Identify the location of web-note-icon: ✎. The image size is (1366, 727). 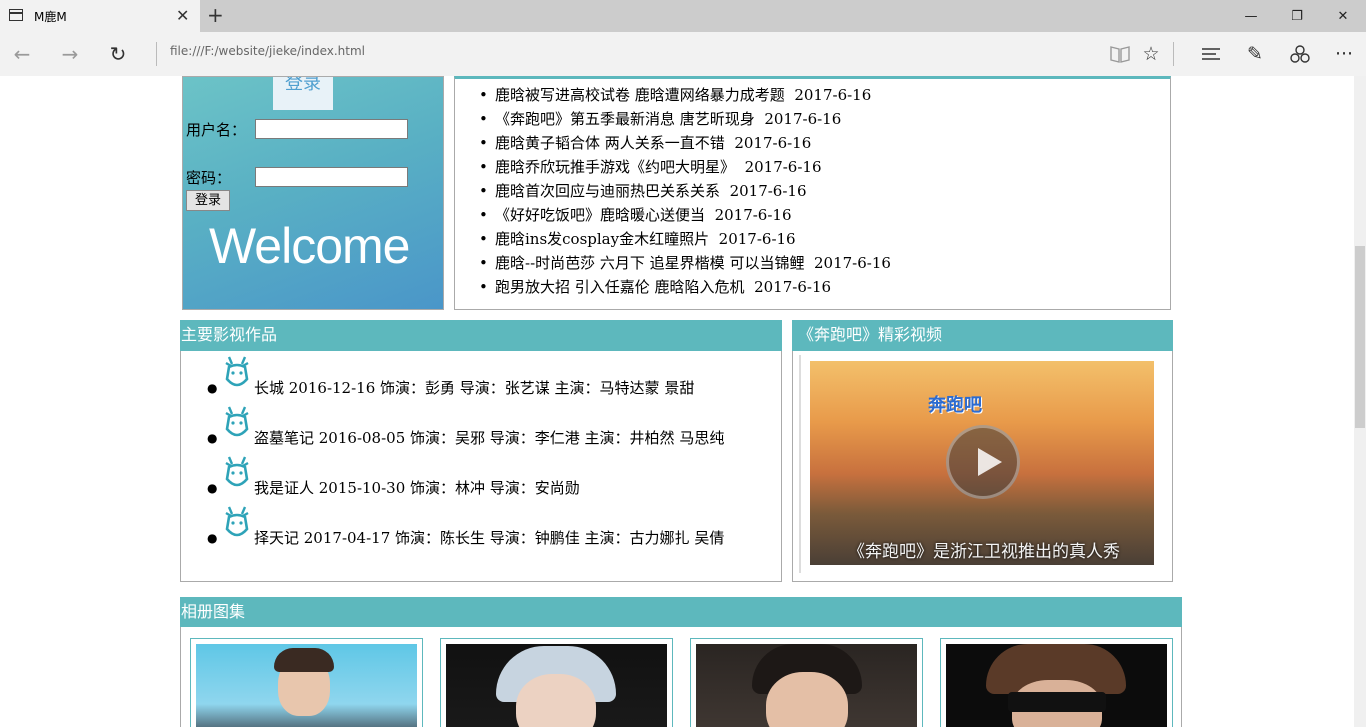
(1255, 54).